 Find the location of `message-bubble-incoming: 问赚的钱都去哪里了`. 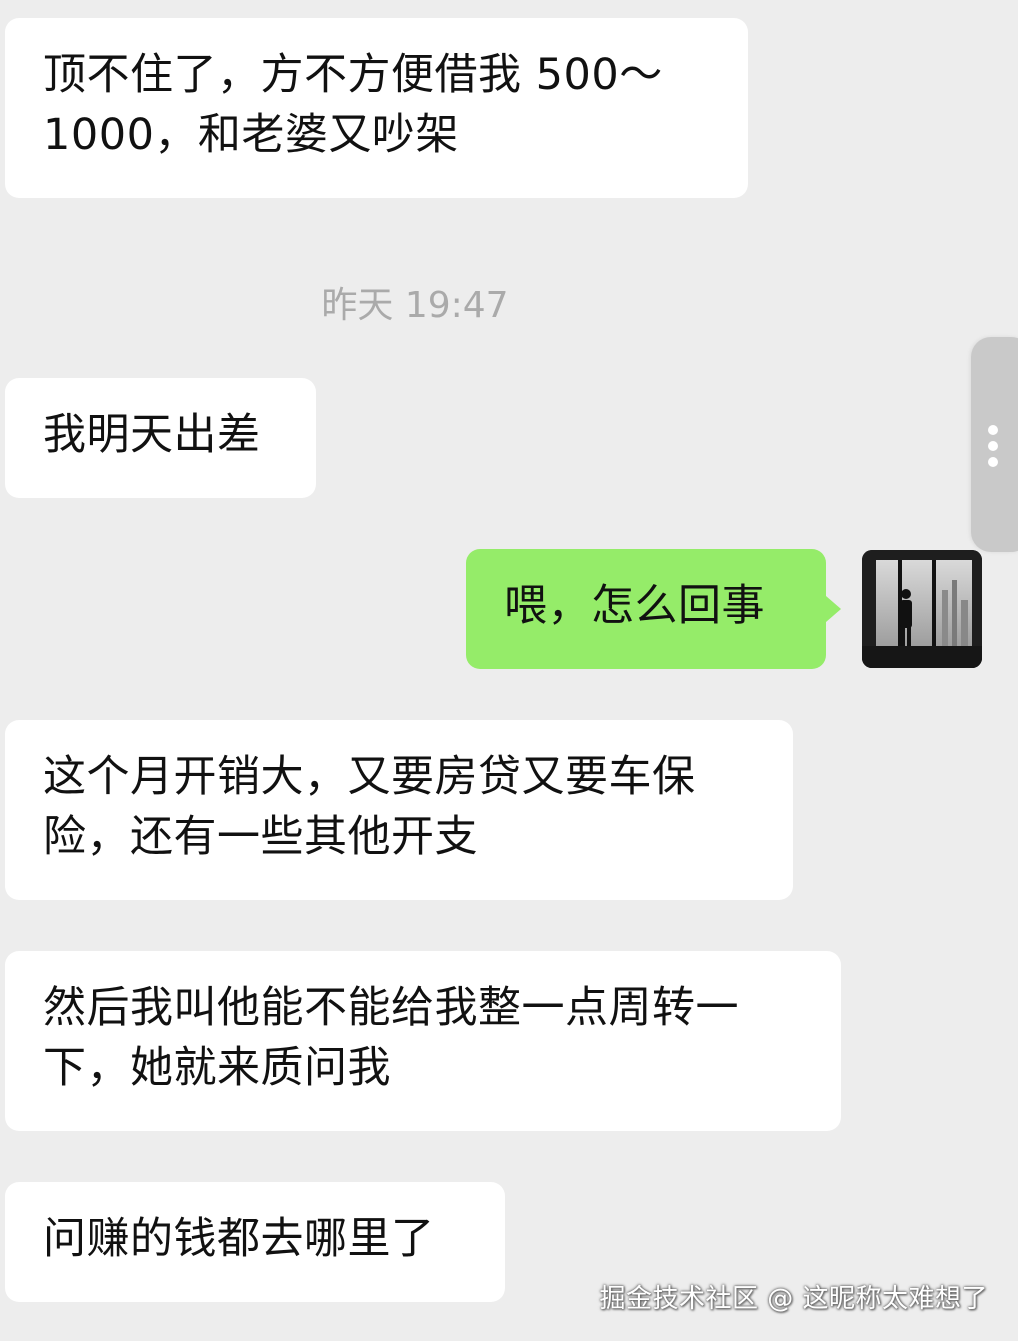

message-bubble-incoming: 问赚的钱都去哪里了 is located at coordinates (255, 1242).